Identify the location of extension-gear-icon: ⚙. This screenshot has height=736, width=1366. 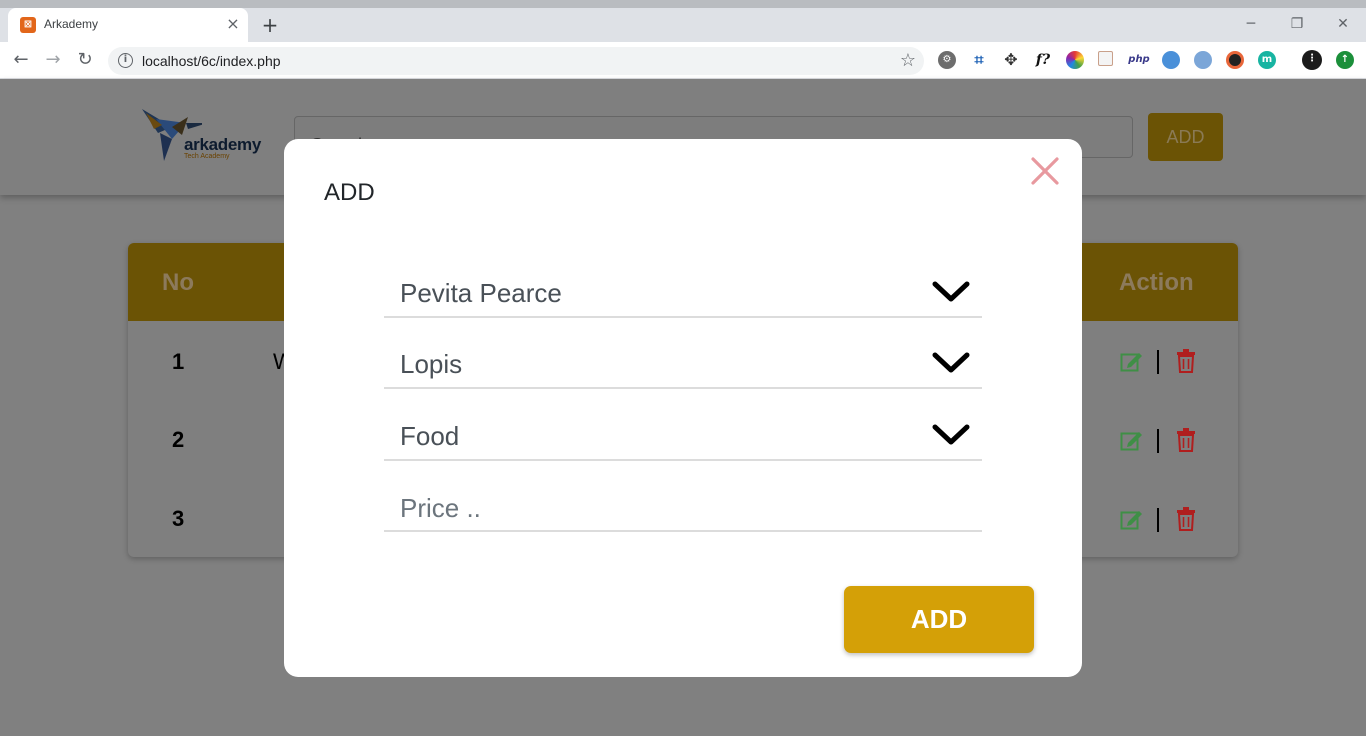
(947, 60).